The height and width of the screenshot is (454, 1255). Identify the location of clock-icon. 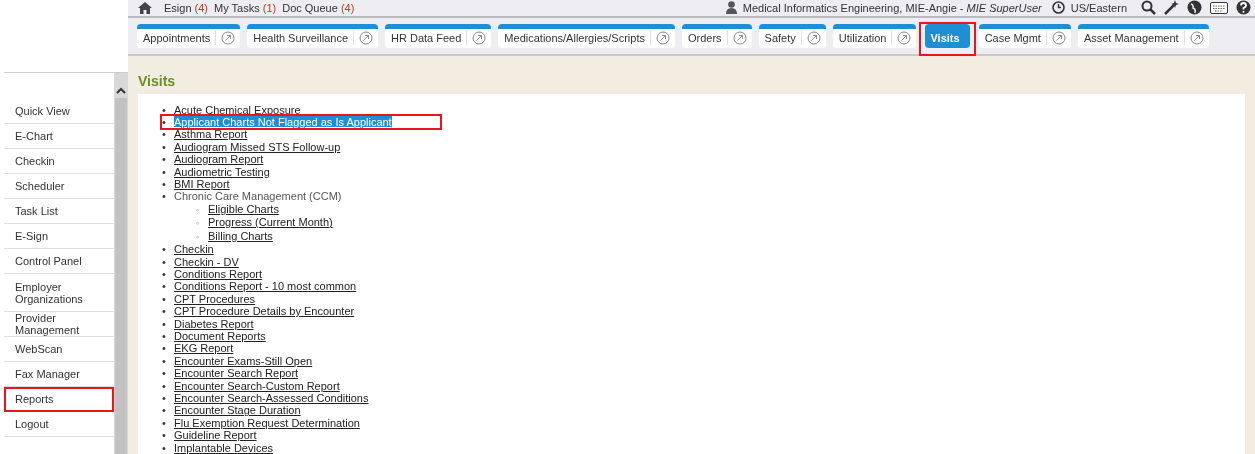
(1058, 8).